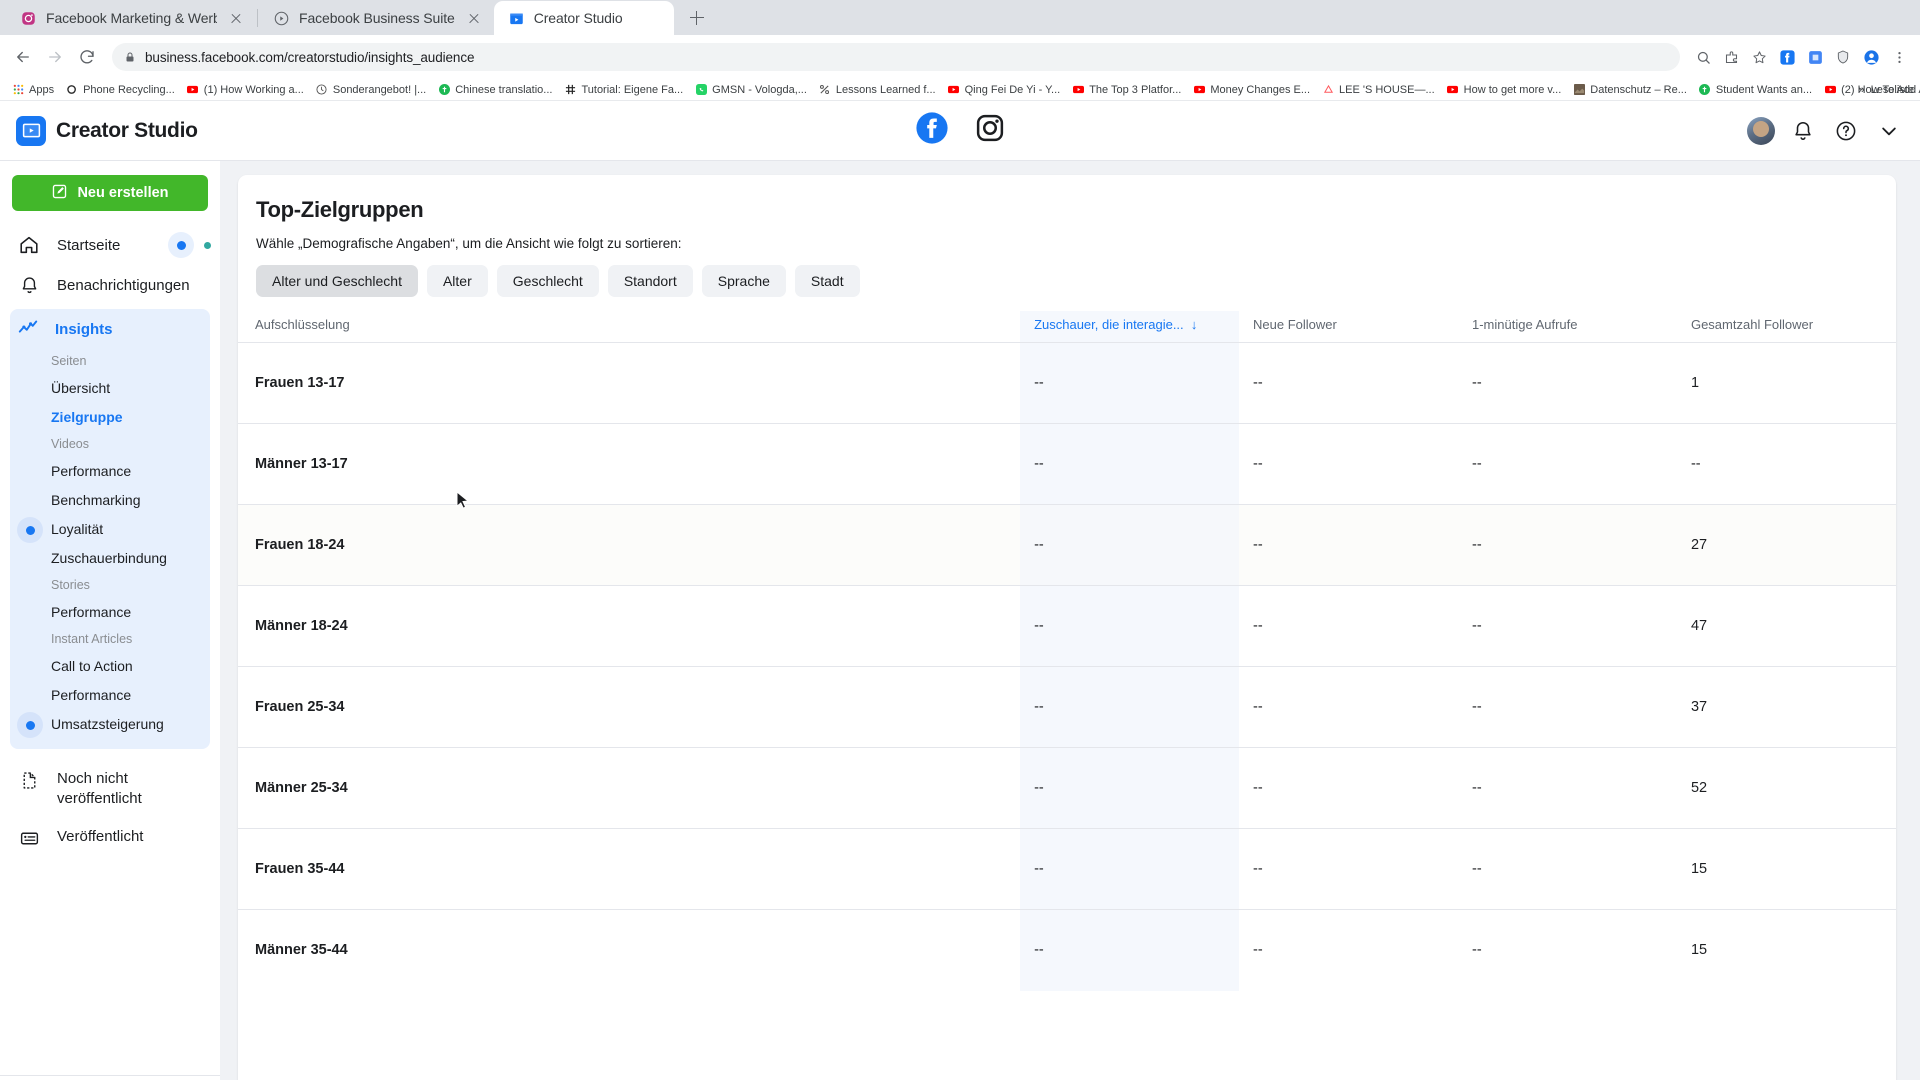 Image resolution: width=1920 pixels, height=1080 pixels. I want to click on column-header-aufschluesselung: Aufschlüsselung, so click(629, 327).